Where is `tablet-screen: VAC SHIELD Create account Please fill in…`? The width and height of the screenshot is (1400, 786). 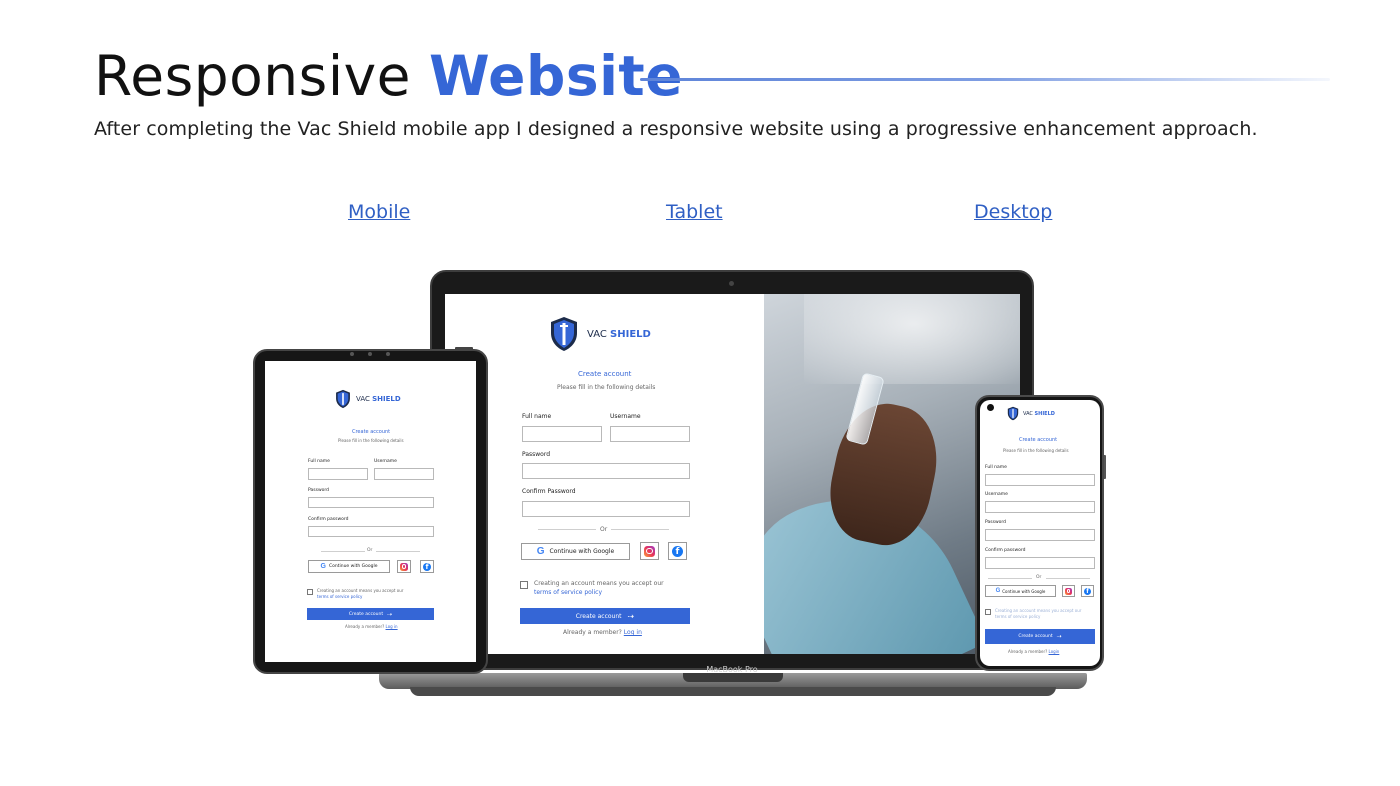 tablet-screen: VAC SHIELD Create account Please fill in… is located at coordinates (370, 511).